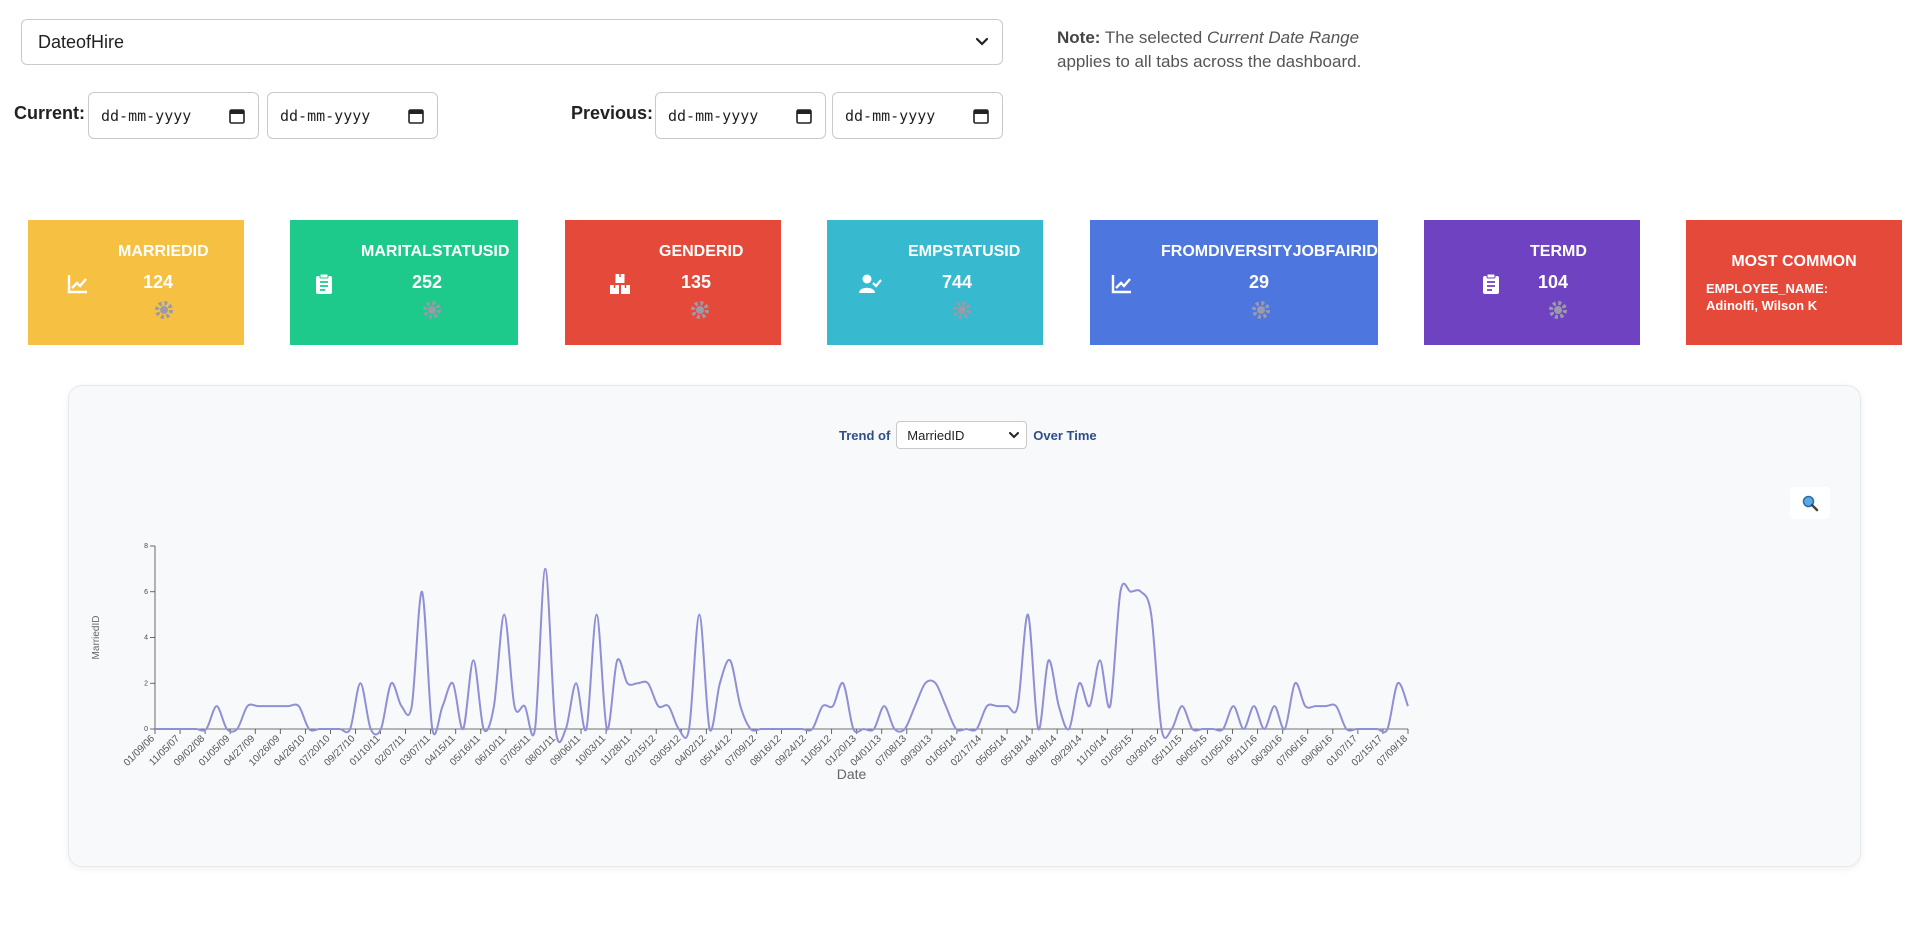  Describe the element at coordinates (146, 115) in the screenshot. I see `current-start-placeholder: dd-mm-yyyy` at that location.